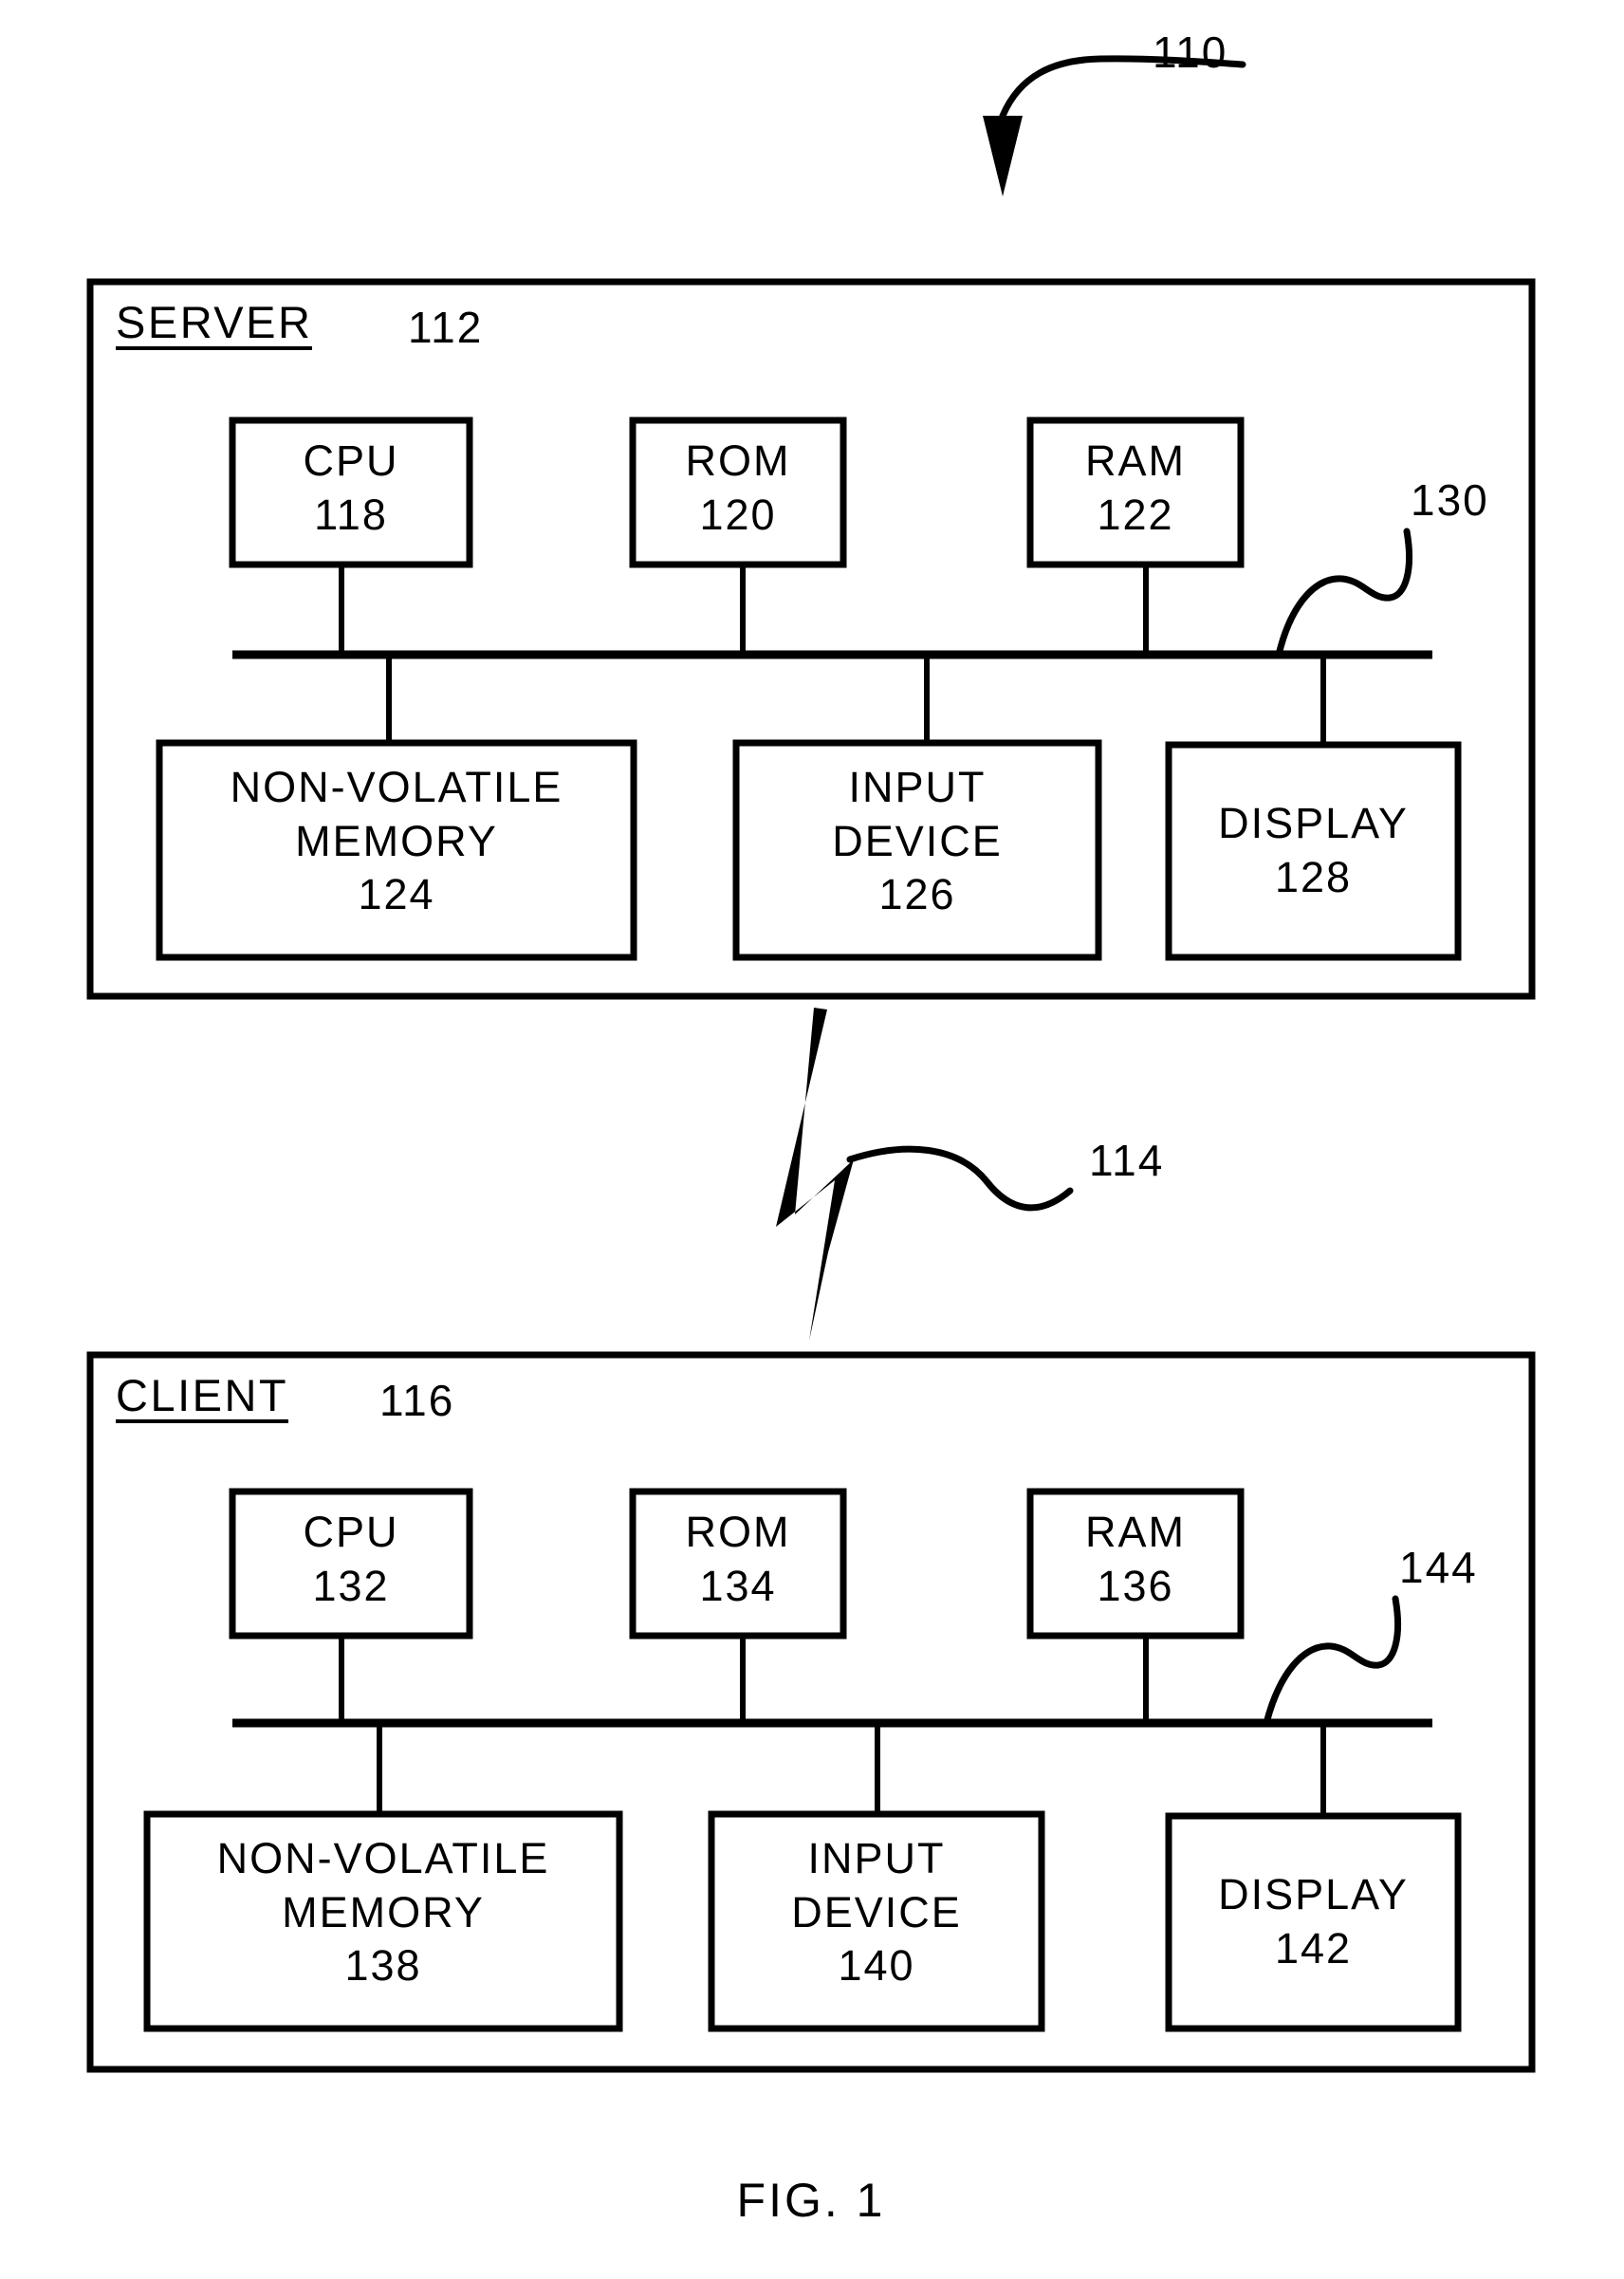  What do you see at coordinates (1314, 850) in the screenshot?
I see `server-display-box-label: DISPLAY 128` at bounding box center [1314, 850].